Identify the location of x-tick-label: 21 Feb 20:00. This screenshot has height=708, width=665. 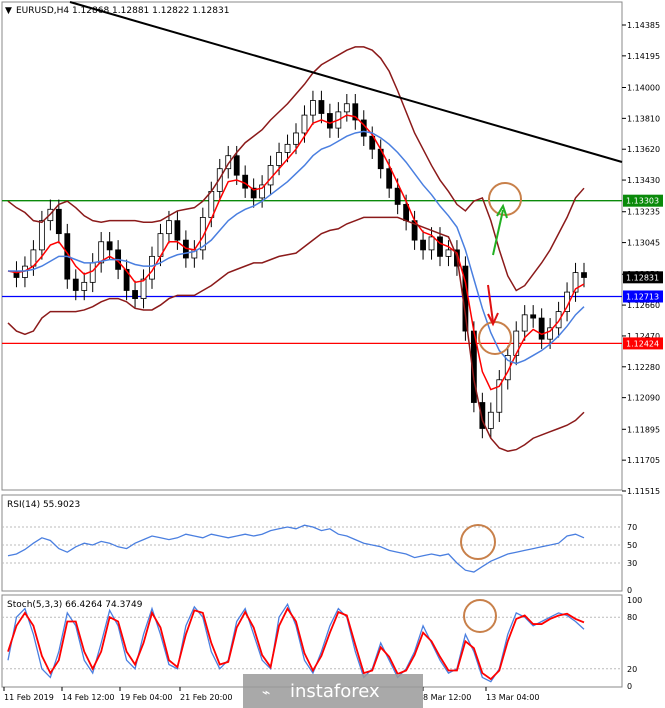
(206, 697).